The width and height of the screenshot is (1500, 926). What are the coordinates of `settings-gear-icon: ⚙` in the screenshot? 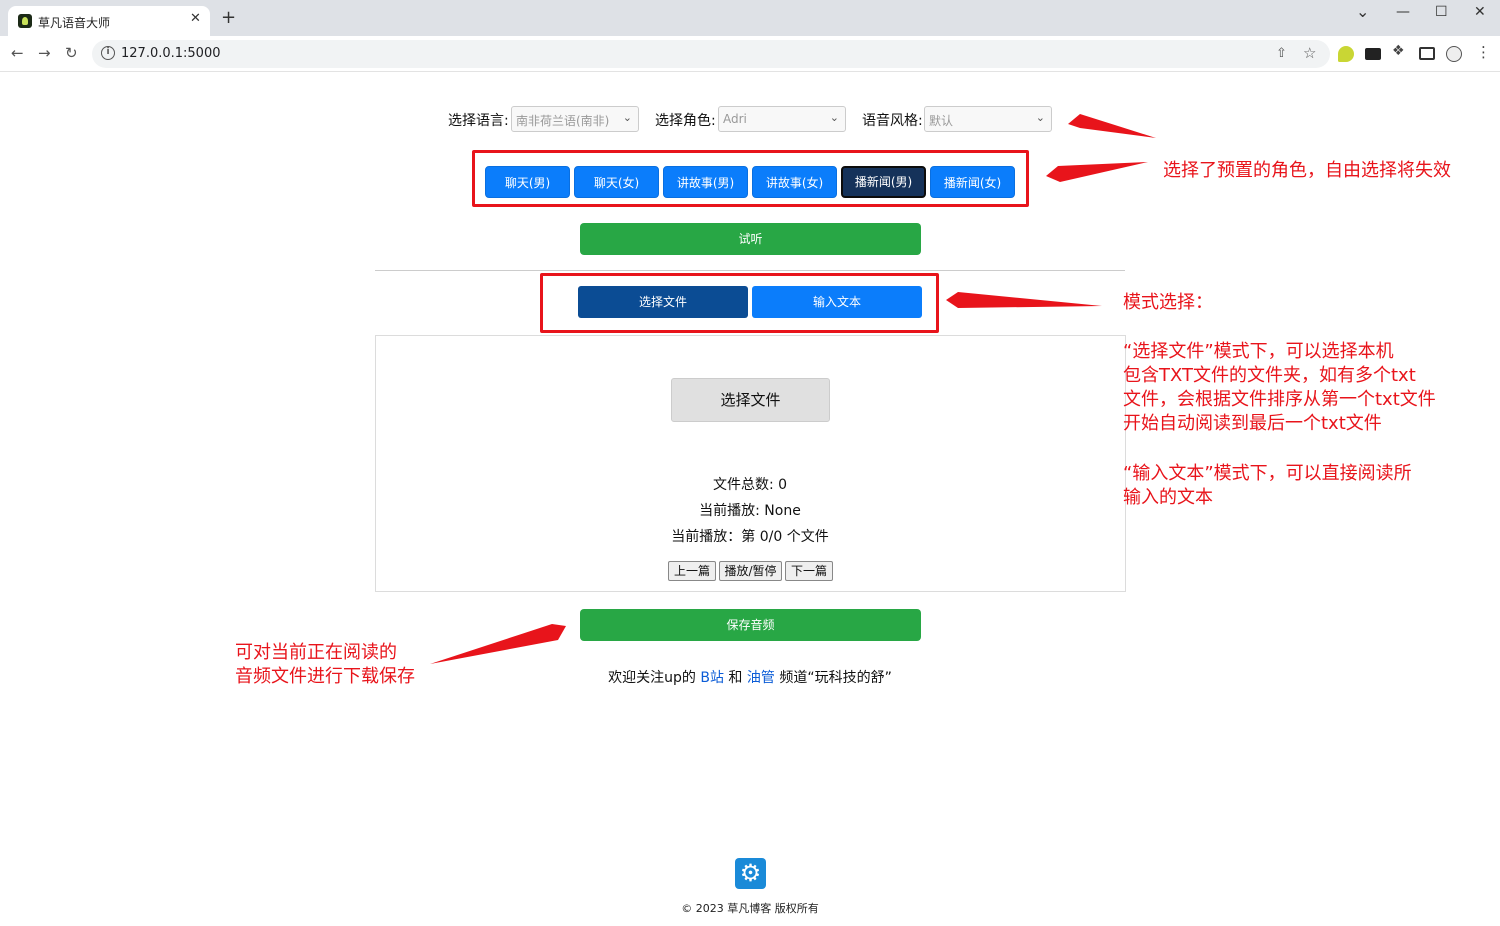 It's located at (750, 873).